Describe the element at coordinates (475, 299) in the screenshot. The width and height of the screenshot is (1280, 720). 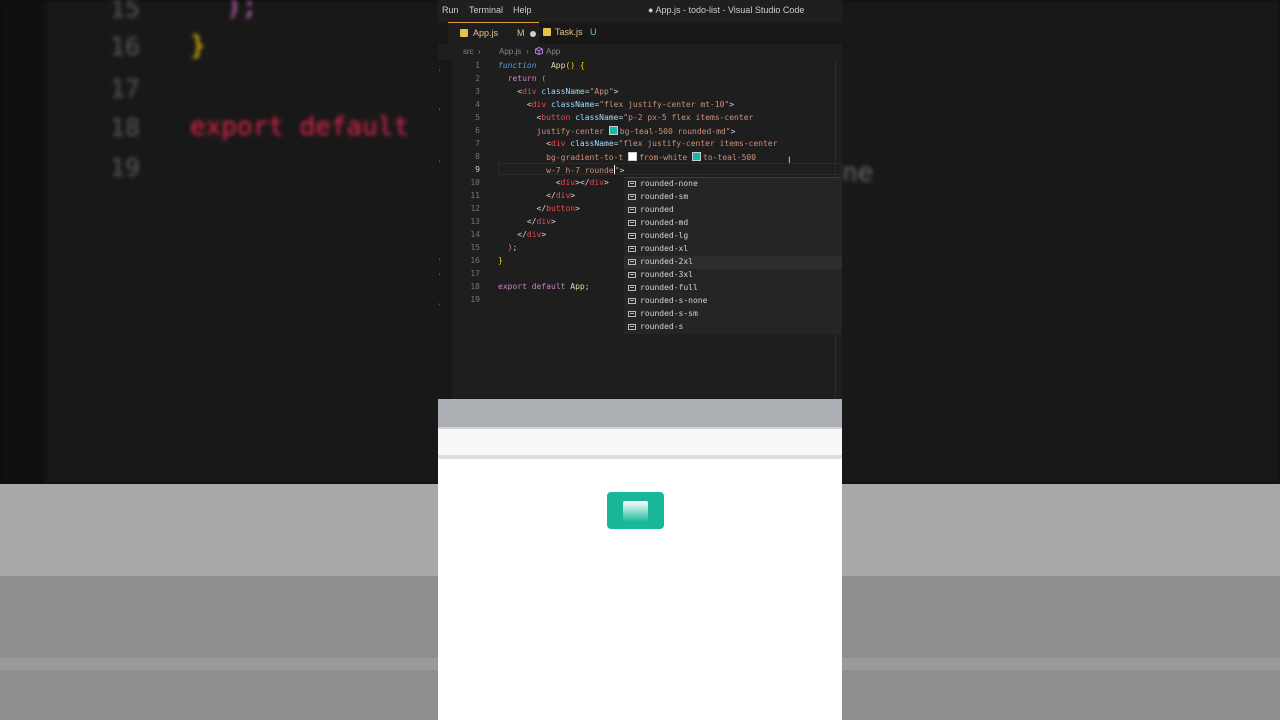
I see `line-number: 19` at that location.